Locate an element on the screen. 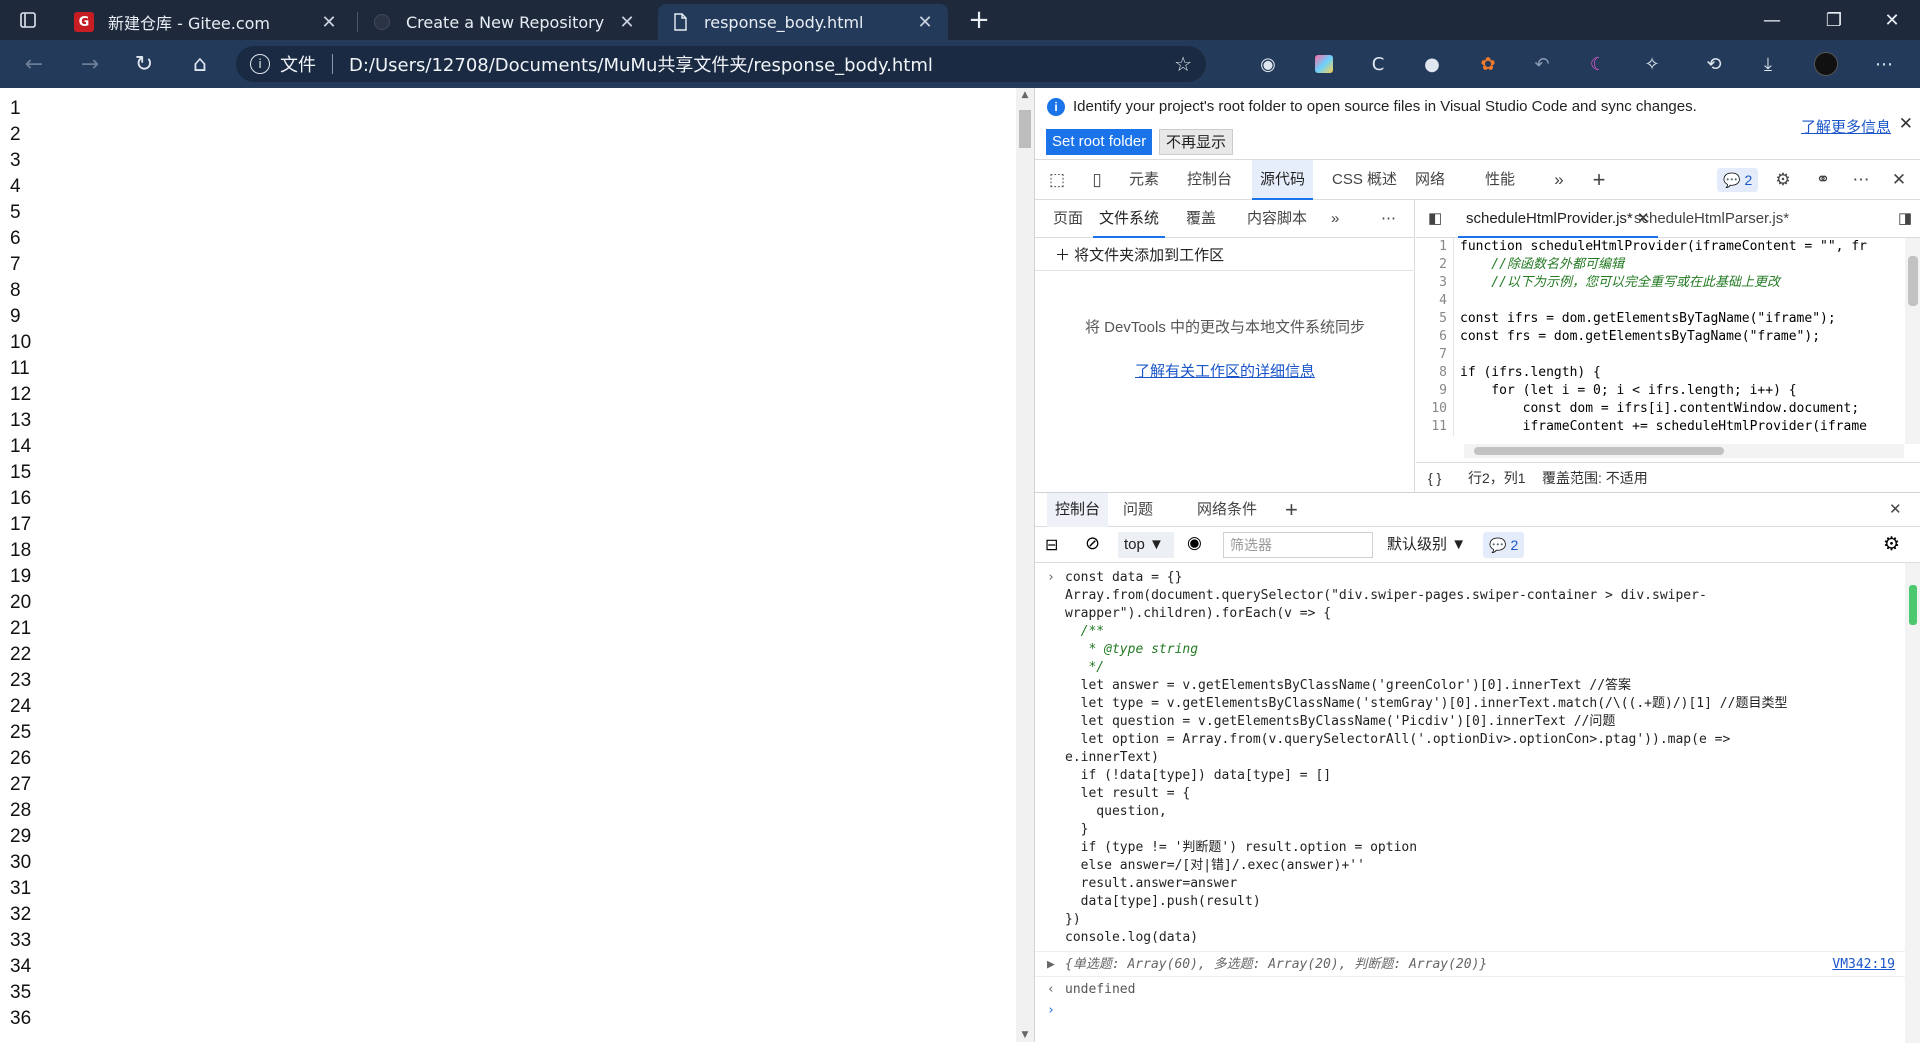 The height and width of the screenshot is (1043, 1920). minimize-button: — is located at coordinates (1772, 20).